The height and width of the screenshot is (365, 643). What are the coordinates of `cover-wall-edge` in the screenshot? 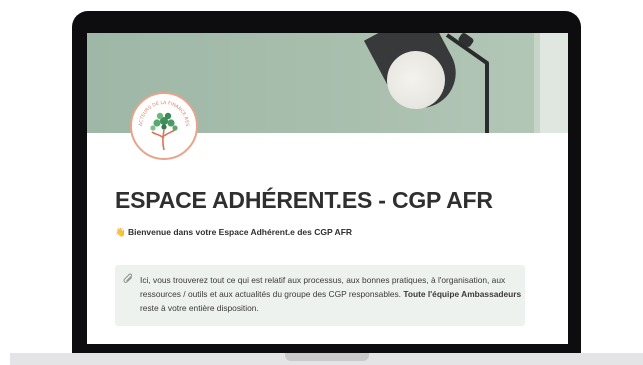 It's located at (554, 83).